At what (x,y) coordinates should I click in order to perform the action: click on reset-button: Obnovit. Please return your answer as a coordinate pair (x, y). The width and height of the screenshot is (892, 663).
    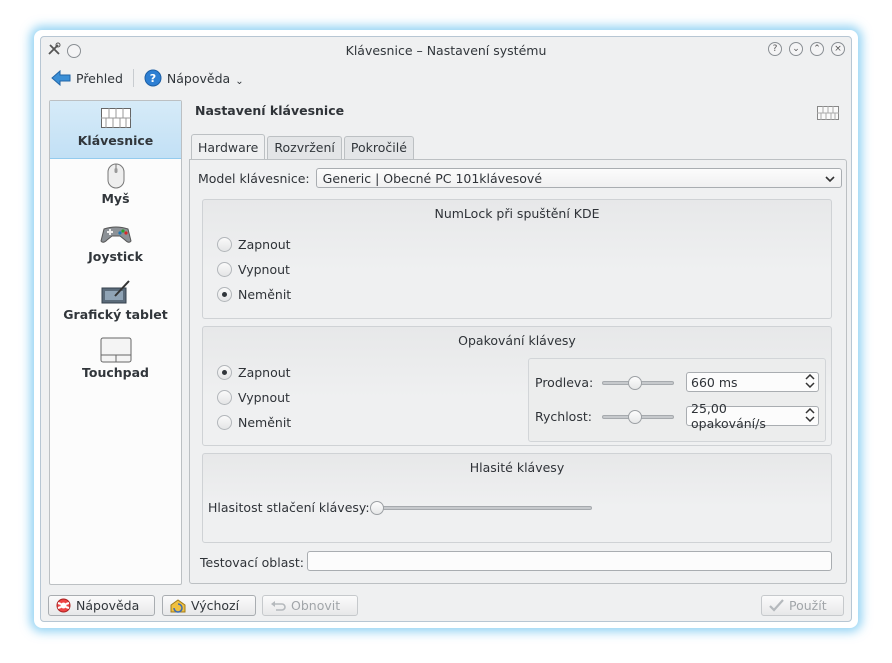
    Looking at the image, I should click on (310, 605).